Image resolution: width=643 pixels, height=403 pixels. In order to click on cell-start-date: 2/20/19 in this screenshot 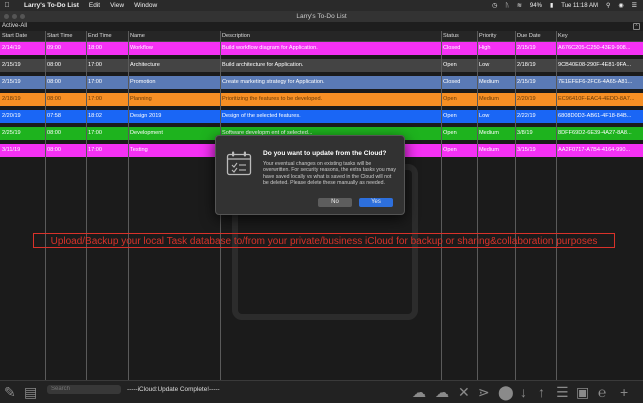, I will do `click(11, 116)`.